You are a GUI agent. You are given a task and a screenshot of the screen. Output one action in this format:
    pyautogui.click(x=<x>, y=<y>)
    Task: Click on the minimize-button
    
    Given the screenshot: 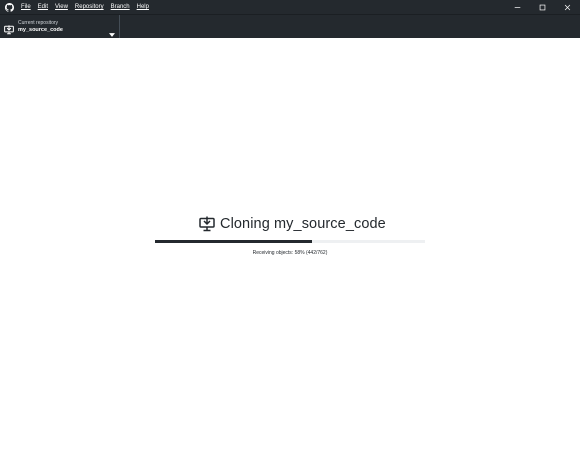 What is the action you would take?
    pyautogui.click(x=517, y=7)
    